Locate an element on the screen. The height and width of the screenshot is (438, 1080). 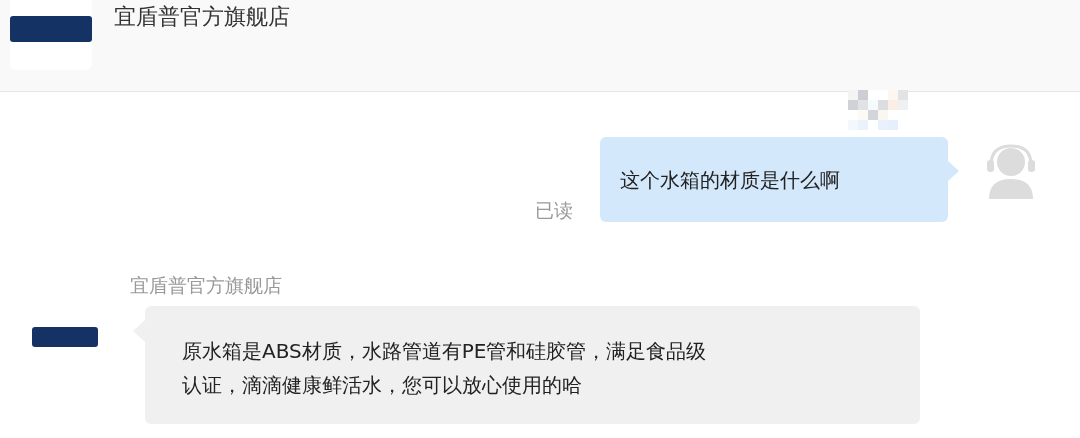
shop-name: 宜盾普官方旗舰店 is located at coordinates (202, 17).